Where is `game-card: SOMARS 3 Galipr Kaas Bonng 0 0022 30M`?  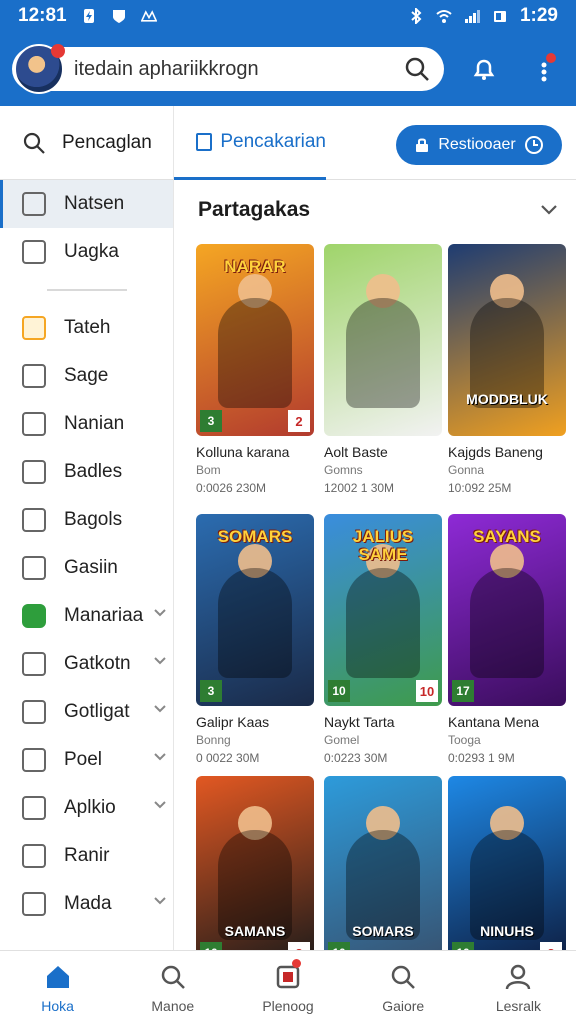 game-card: SOMARS 3 Galipr Kaas Bonng 0 0022 30M is located at coordinates (255, 639).